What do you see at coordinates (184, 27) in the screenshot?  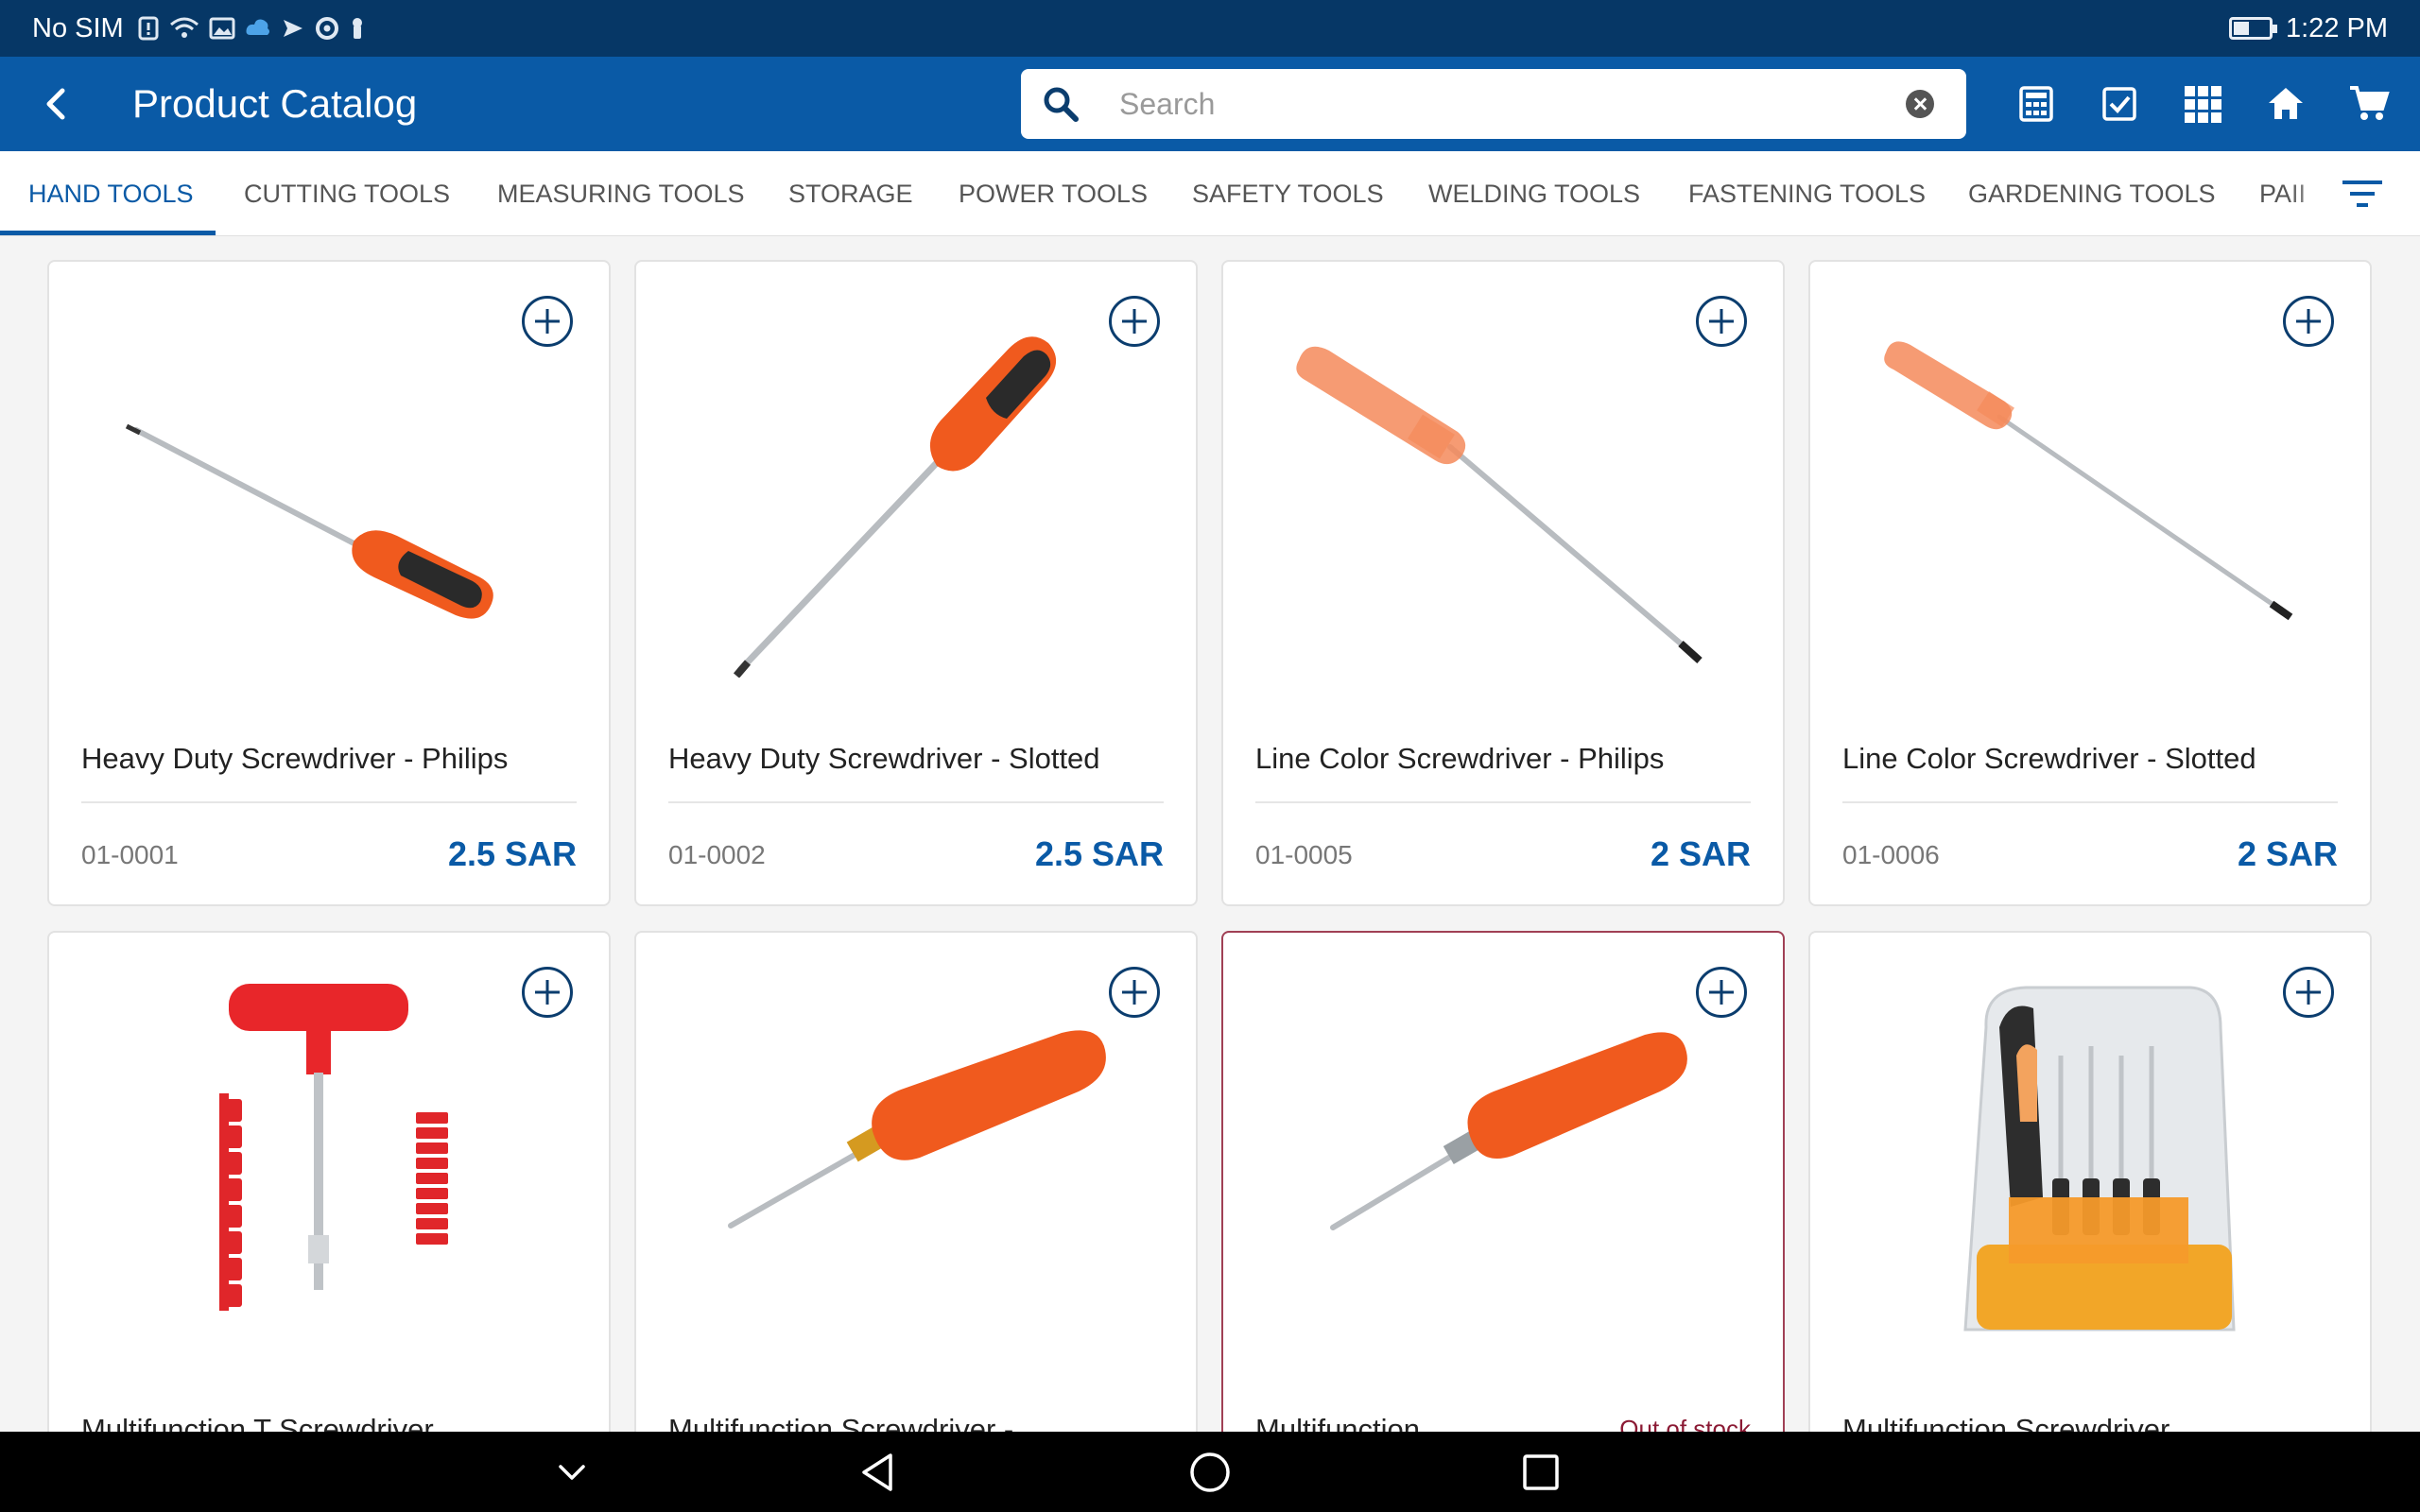 I see `wifi-icon` at bounding box center [184, 27].